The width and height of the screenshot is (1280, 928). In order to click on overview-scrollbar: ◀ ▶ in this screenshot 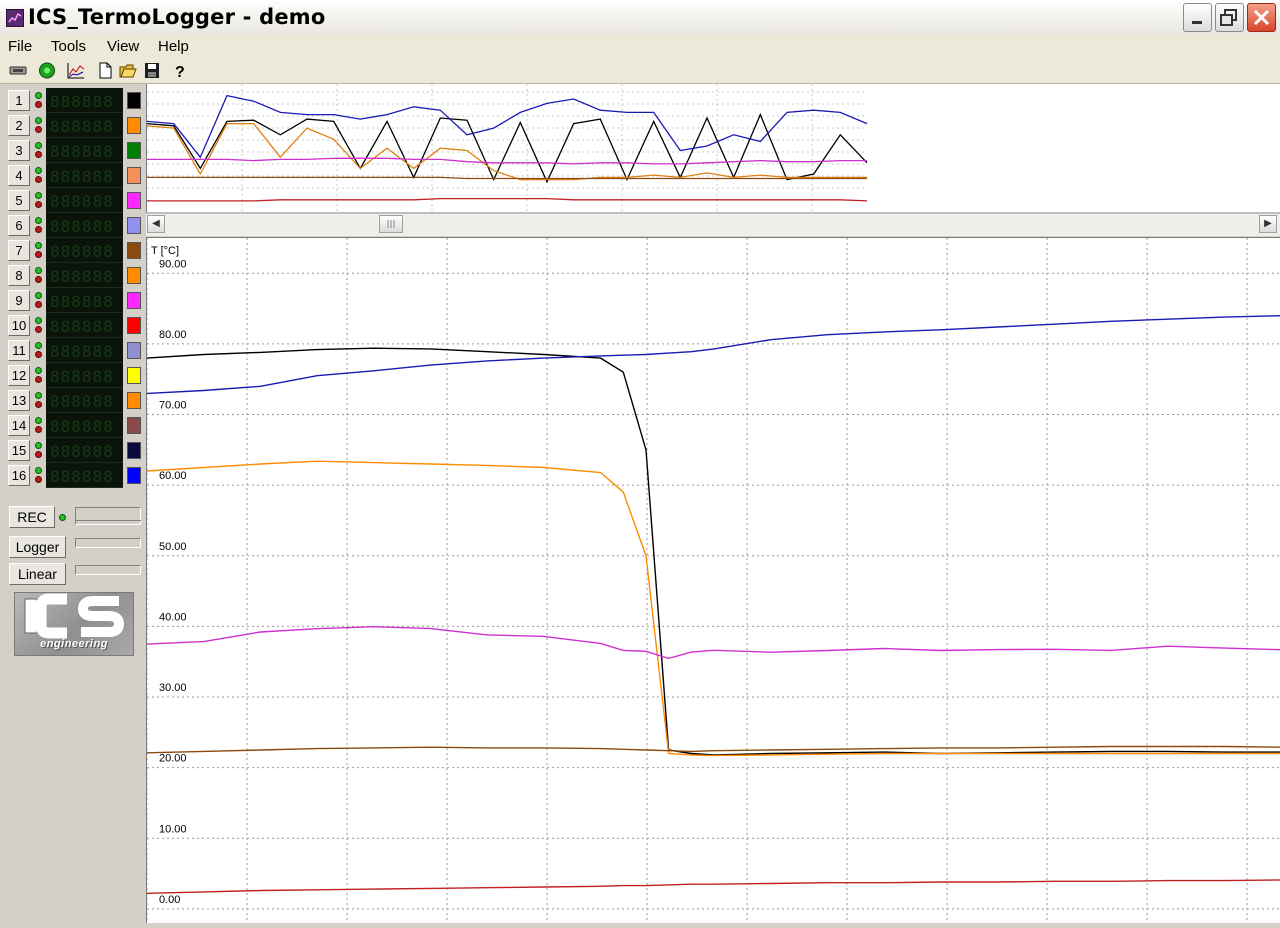, I will do `click(713, 224)`.